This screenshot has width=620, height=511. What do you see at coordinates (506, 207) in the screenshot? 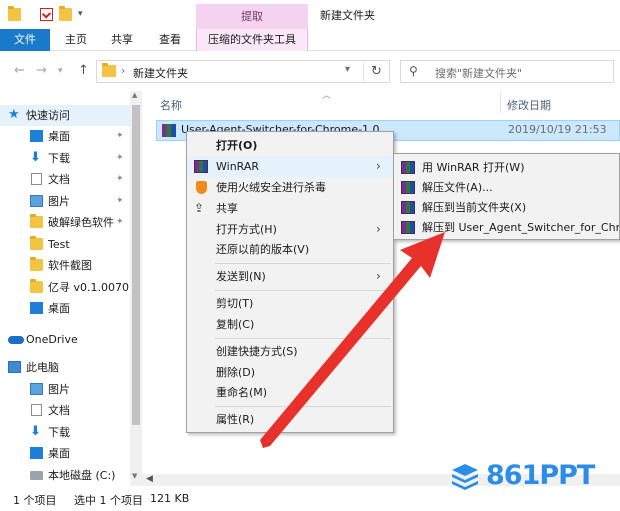
I see `menu-item-extract-here: 解压到当前文件夹(X)` at bounding box center [506, 207].